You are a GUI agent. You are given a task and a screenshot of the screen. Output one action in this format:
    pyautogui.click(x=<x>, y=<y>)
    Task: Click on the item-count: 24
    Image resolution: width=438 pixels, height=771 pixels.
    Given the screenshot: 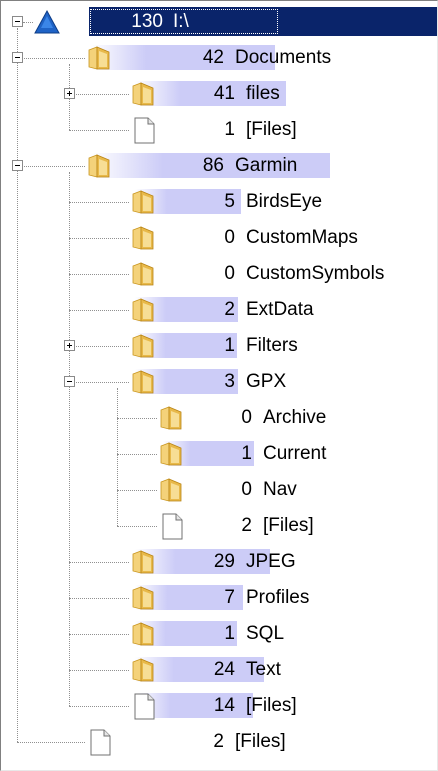 What is the action you would take?
    pyautogui.click(x=224, y=669)
    